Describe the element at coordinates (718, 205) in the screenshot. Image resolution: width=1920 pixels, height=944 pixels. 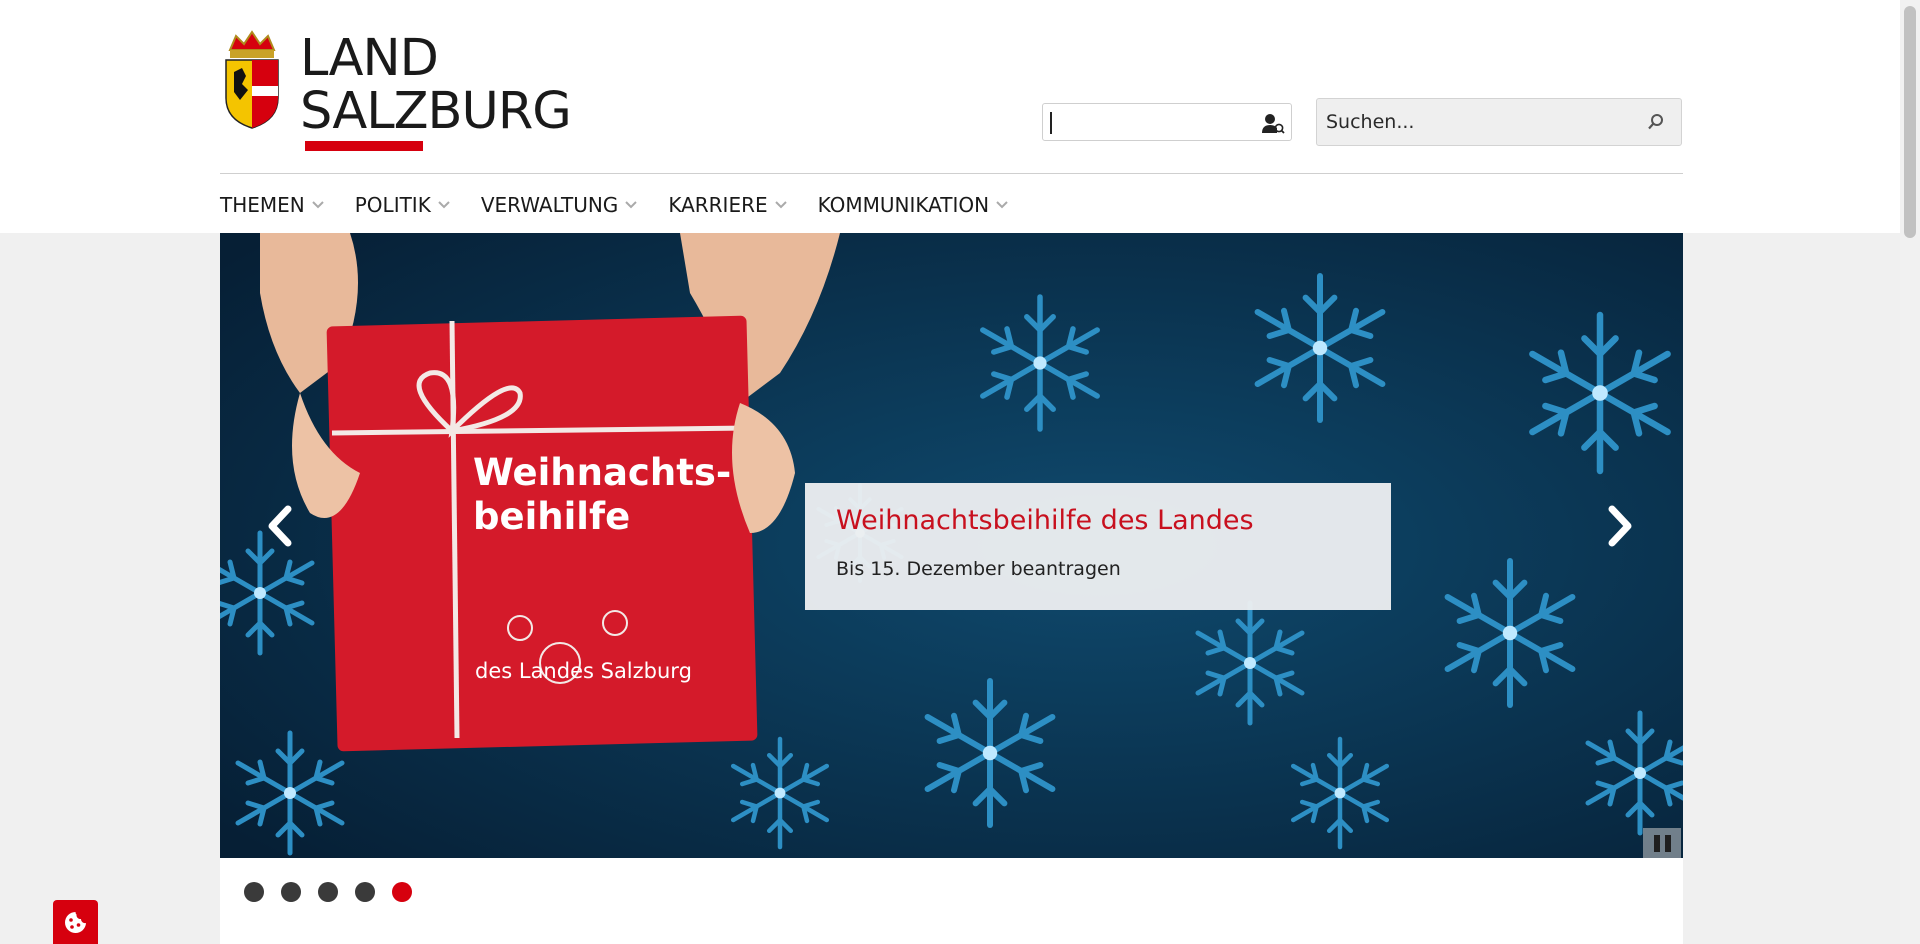
I see `nav-item-label: KARRIERE` at that location.